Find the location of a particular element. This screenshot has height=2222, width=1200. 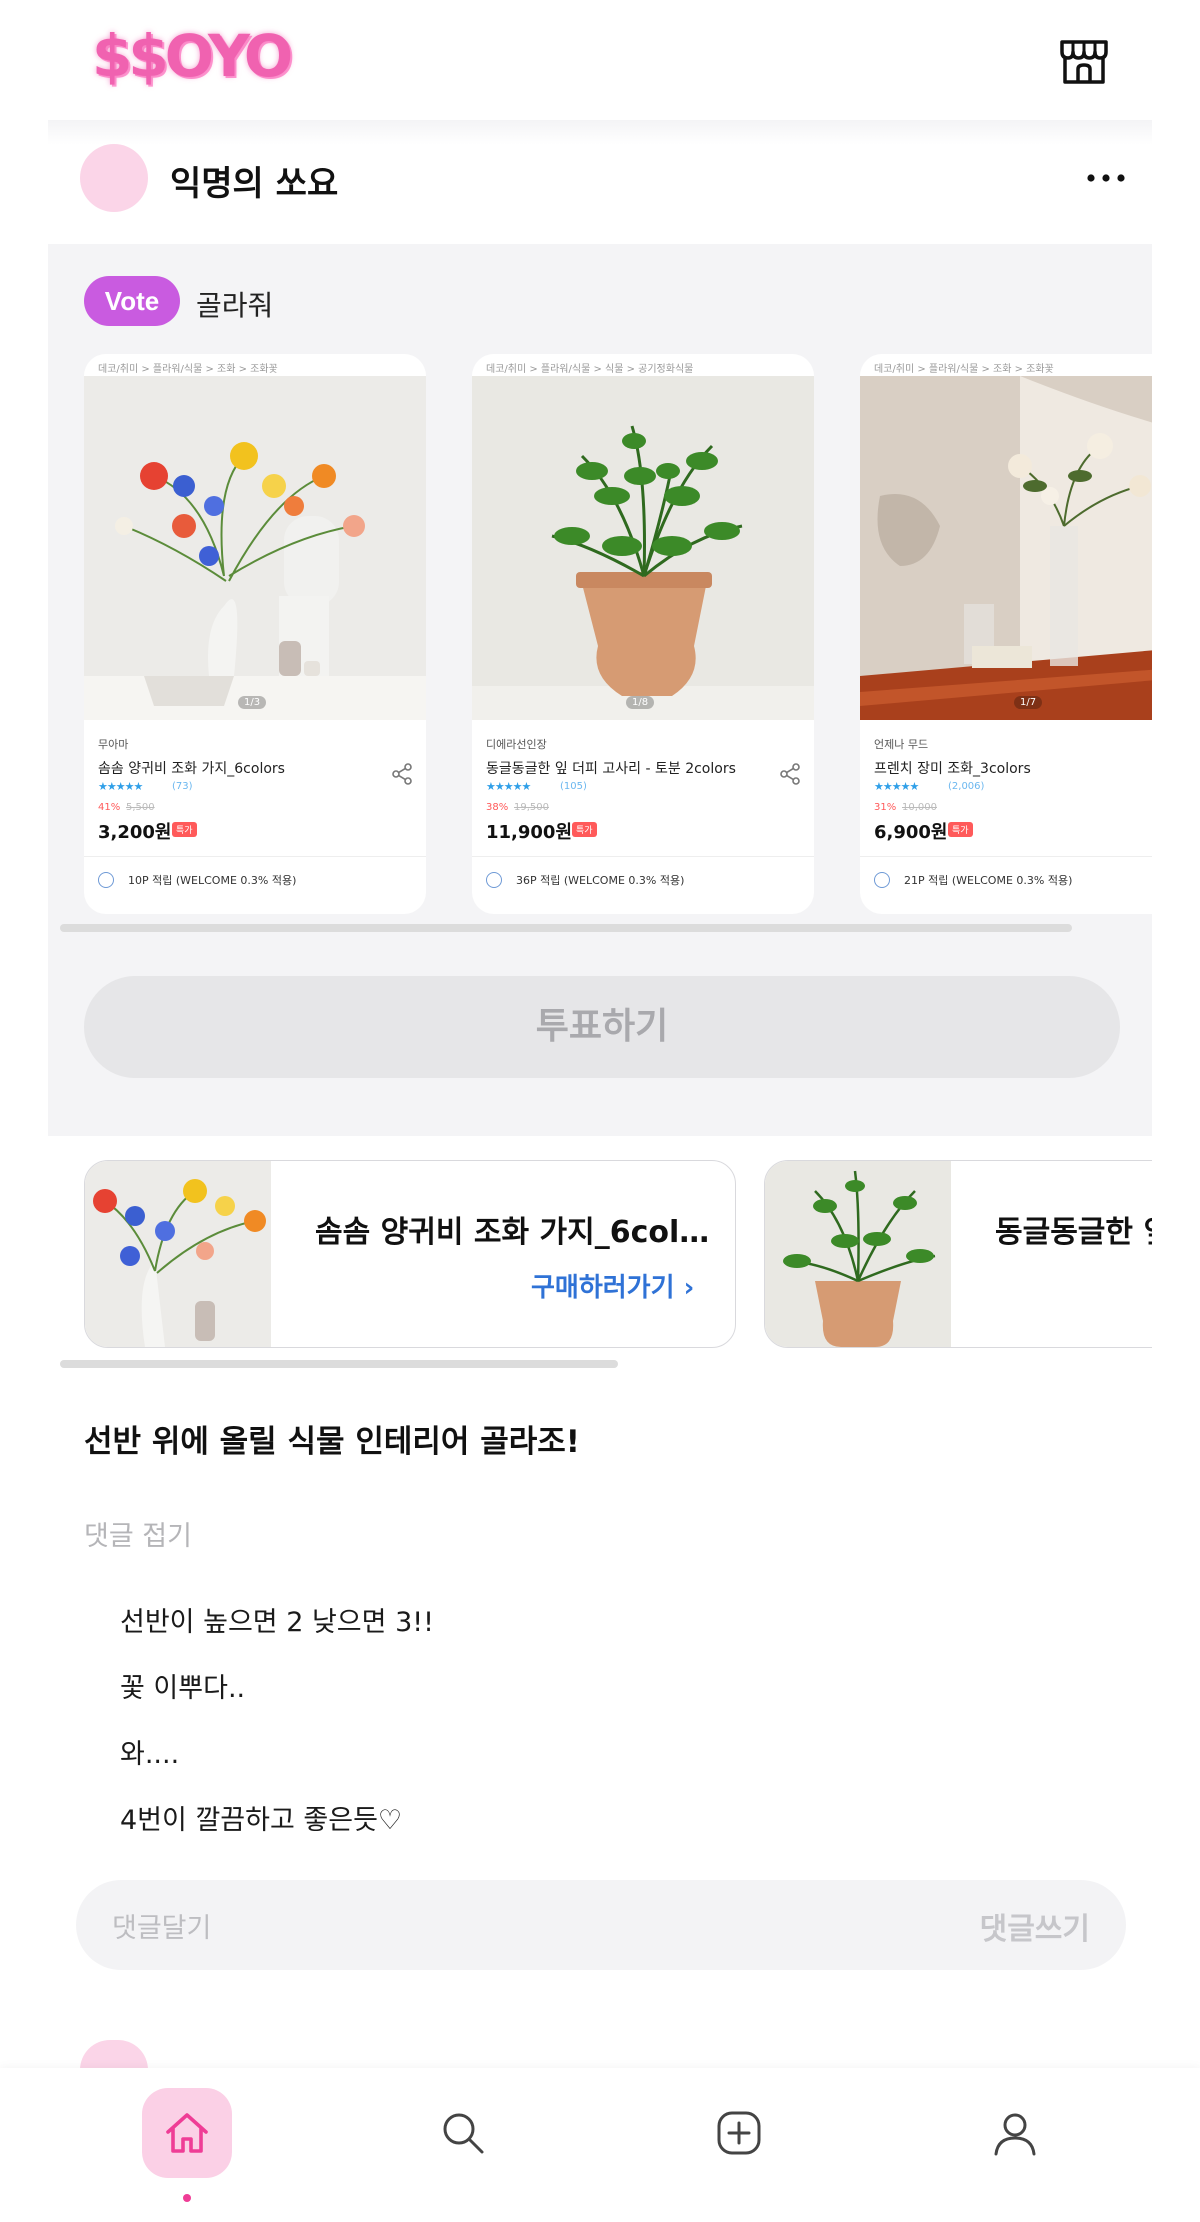

image-pager: 1/3 is located at coordinates (252, 702).